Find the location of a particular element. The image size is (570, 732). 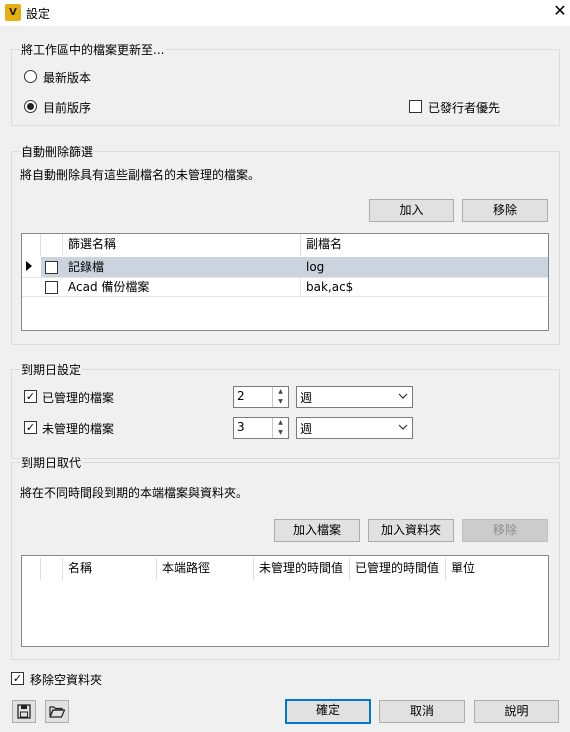

override-table: 名稱 本端路徑 未管理的時間值 已管理的時間值 單位 is located at coordinates (285, 601).